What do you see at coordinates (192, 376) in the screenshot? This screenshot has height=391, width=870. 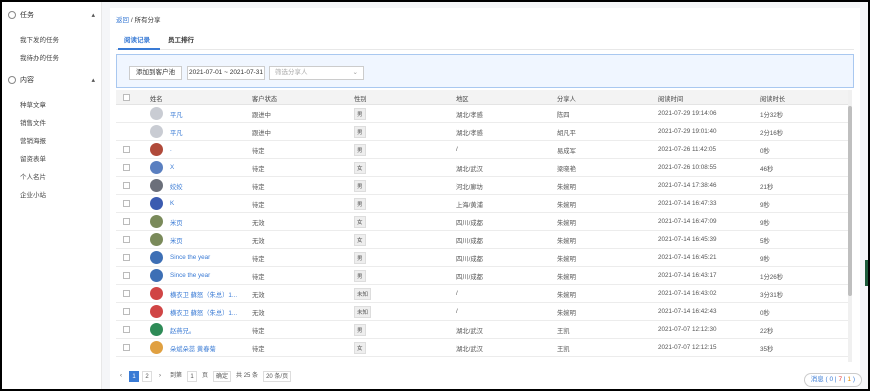 I see `goto-page-input: 1` at bounding box center [192, 376].